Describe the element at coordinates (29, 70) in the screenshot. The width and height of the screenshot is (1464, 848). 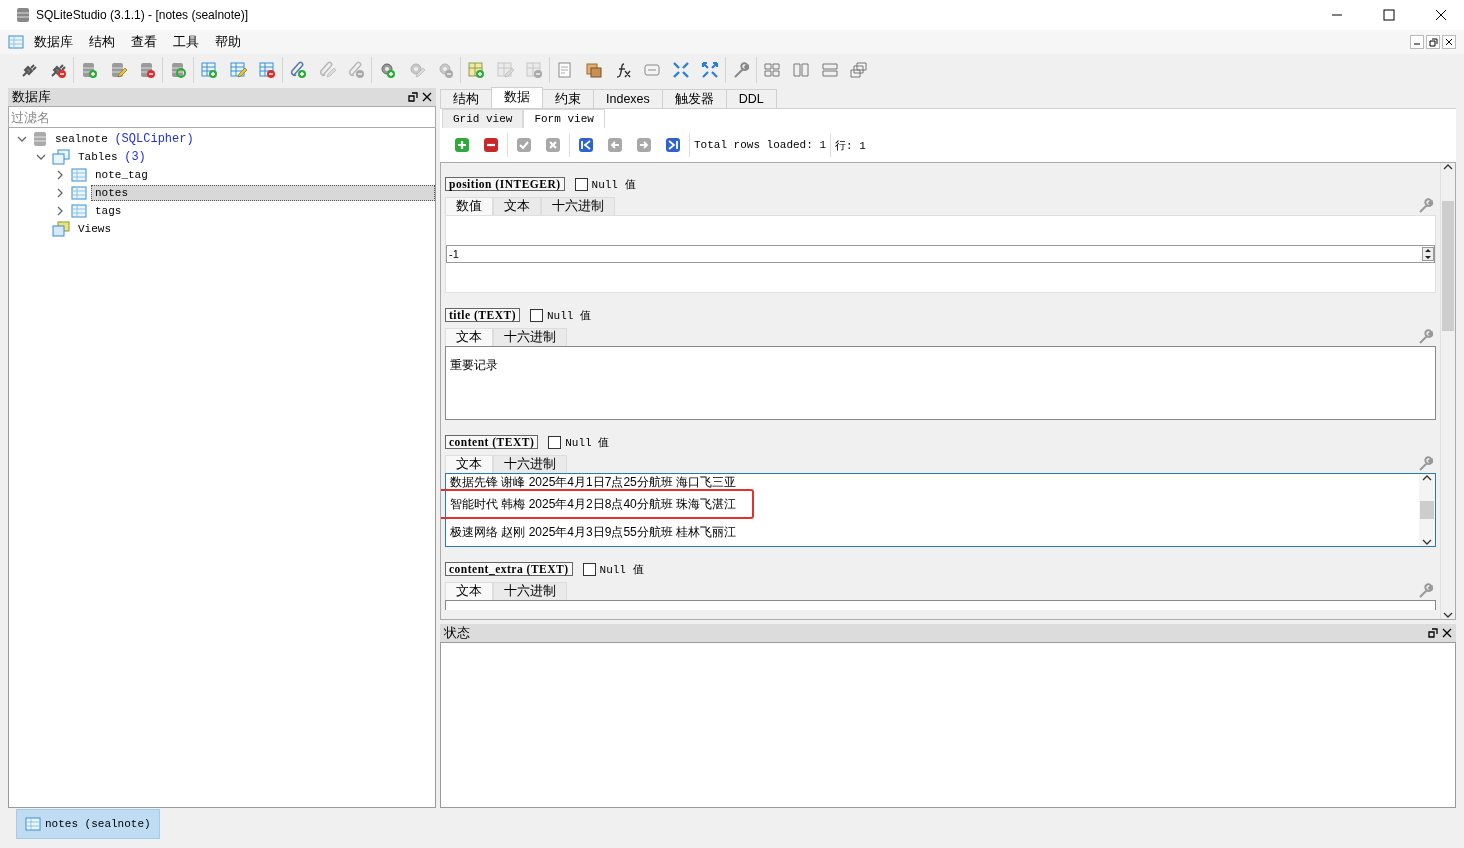
I see `plug-icon` at that location.